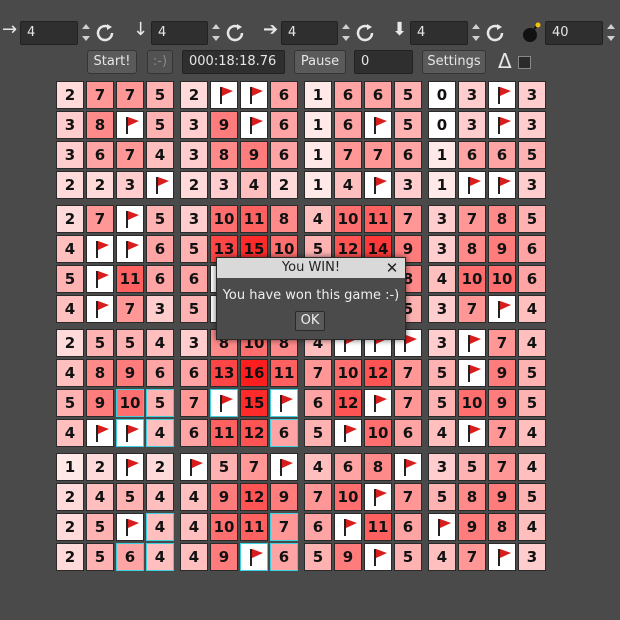 Image resolution: width=620 pixels, height=620 pixels. I want to click on number-cell: 12, so click(348, 403).